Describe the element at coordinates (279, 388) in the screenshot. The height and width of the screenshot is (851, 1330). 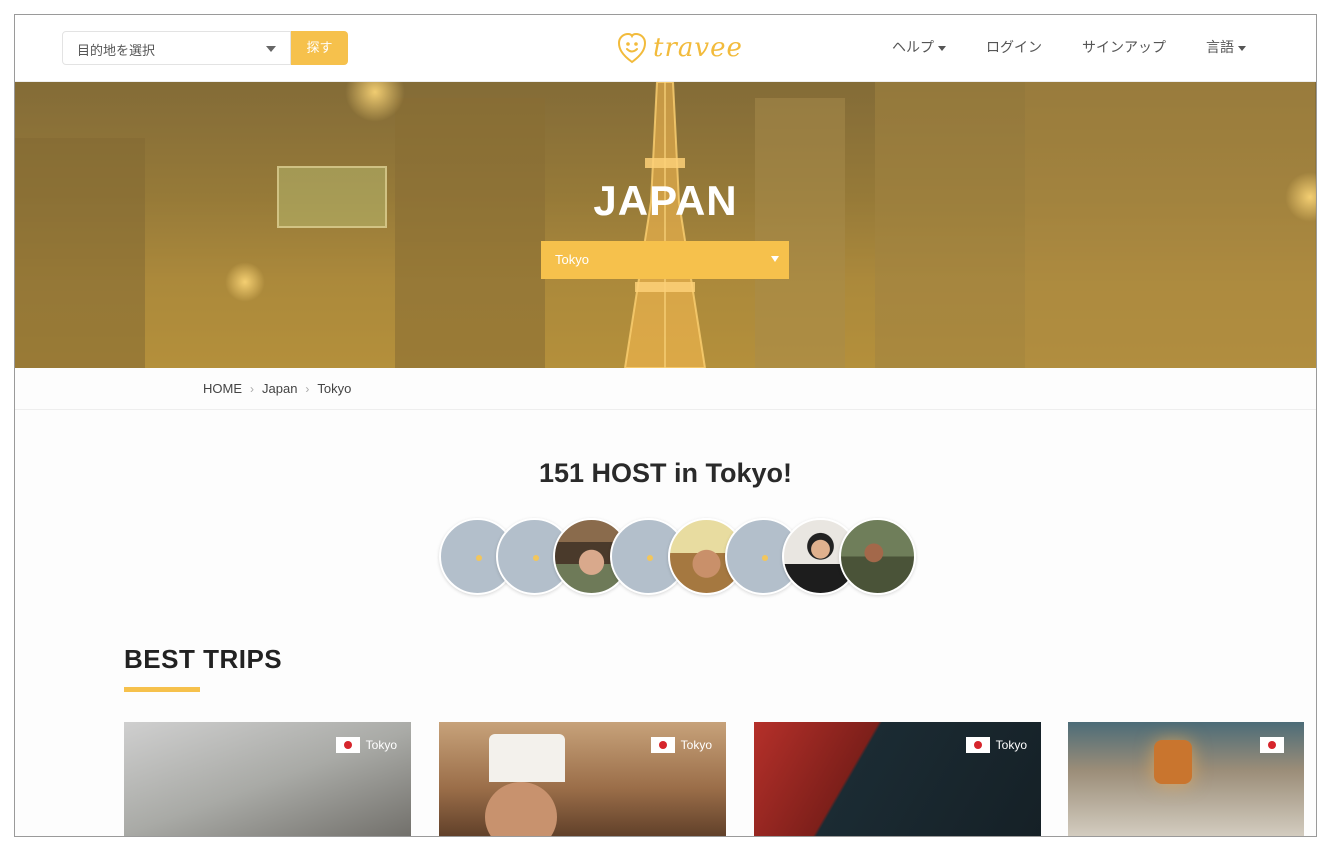
I see `breadcrumb-country: Japan` at that location.